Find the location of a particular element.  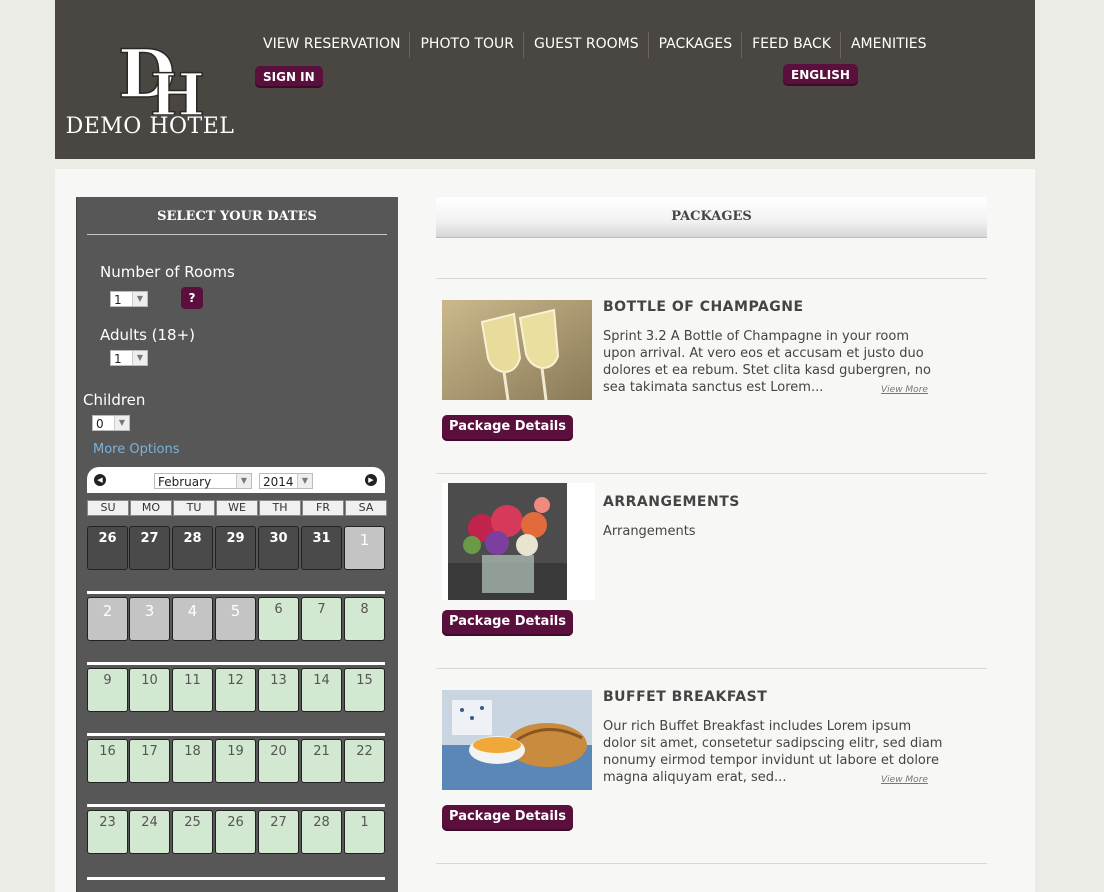

nav-amenities: AMENITIES is located at coordinates (888, 45).